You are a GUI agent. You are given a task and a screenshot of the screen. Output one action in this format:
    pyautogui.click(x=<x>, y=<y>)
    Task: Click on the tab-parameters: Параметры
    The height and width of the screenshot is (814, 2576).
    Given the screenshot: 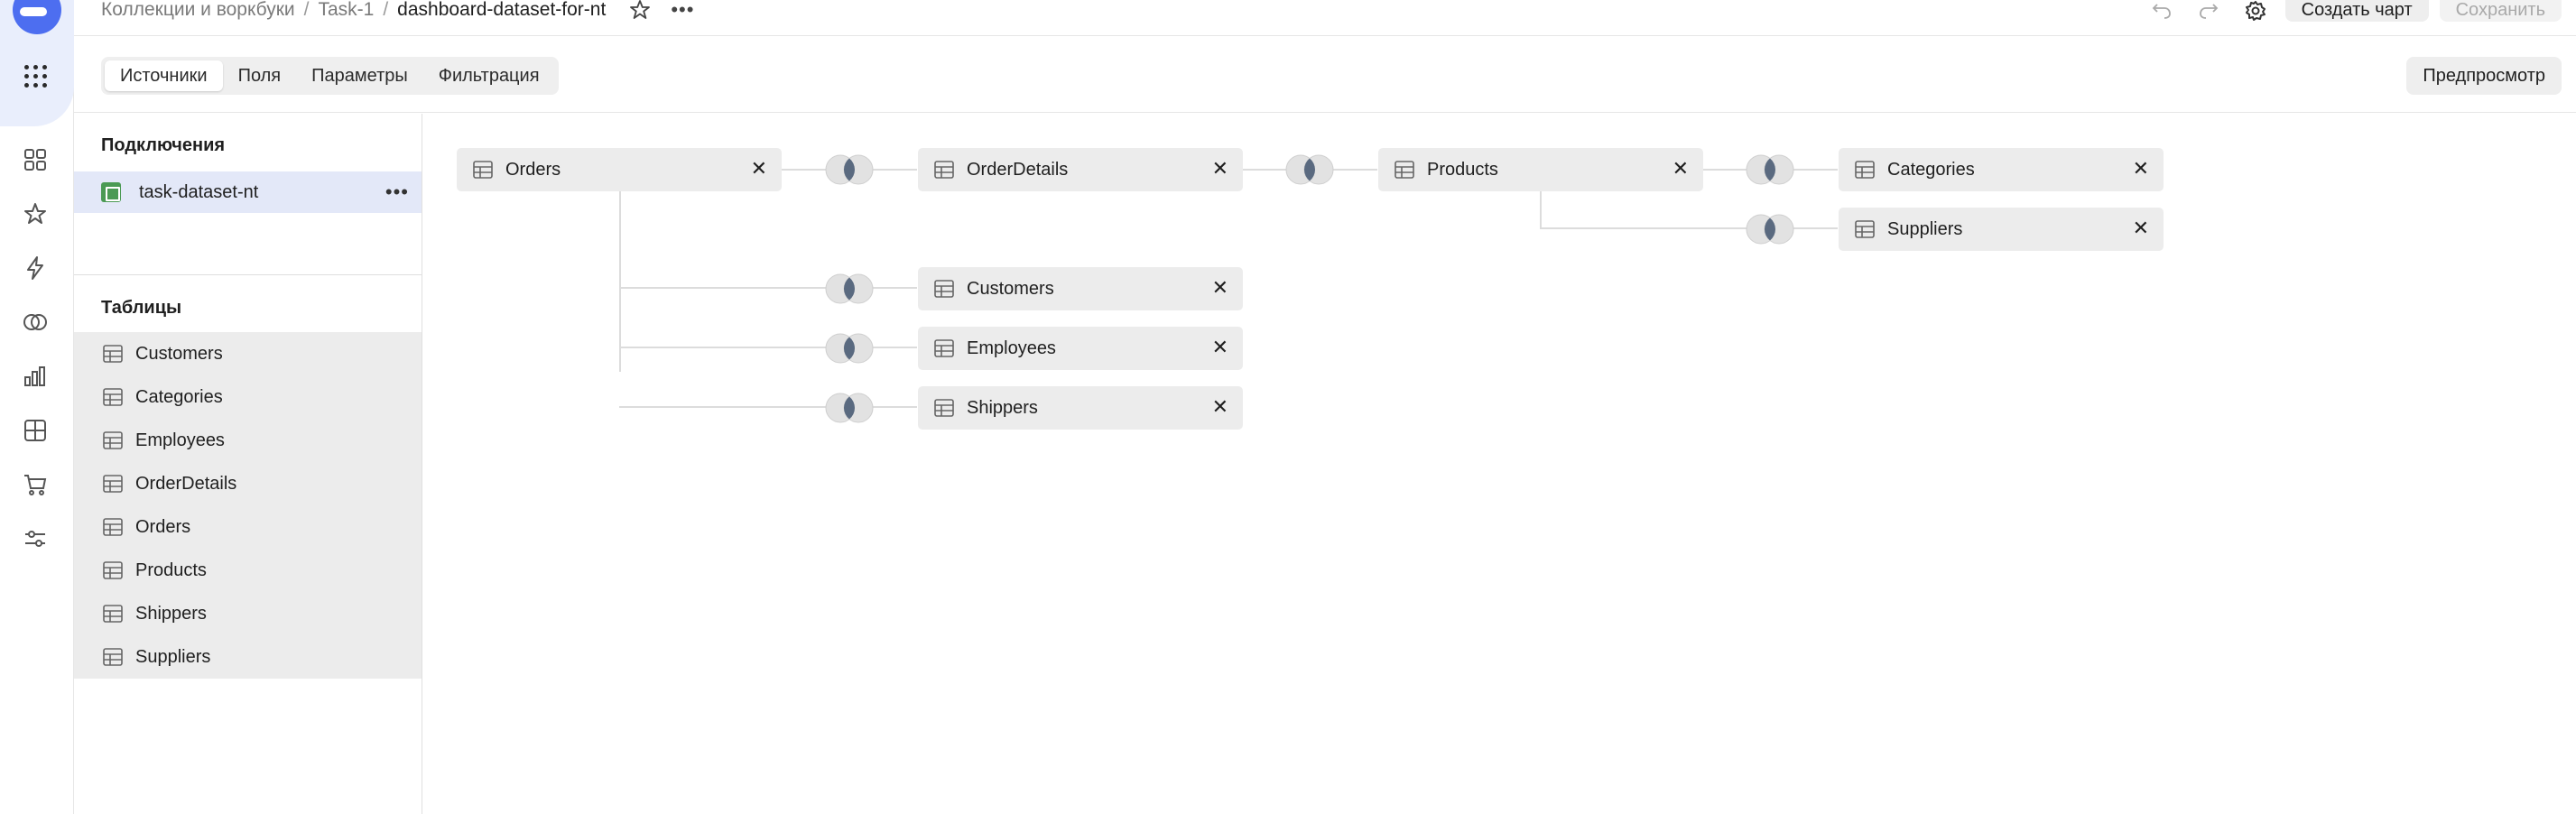 What is the action you would take?
    pyautogui.click(x=360, y=75)
    